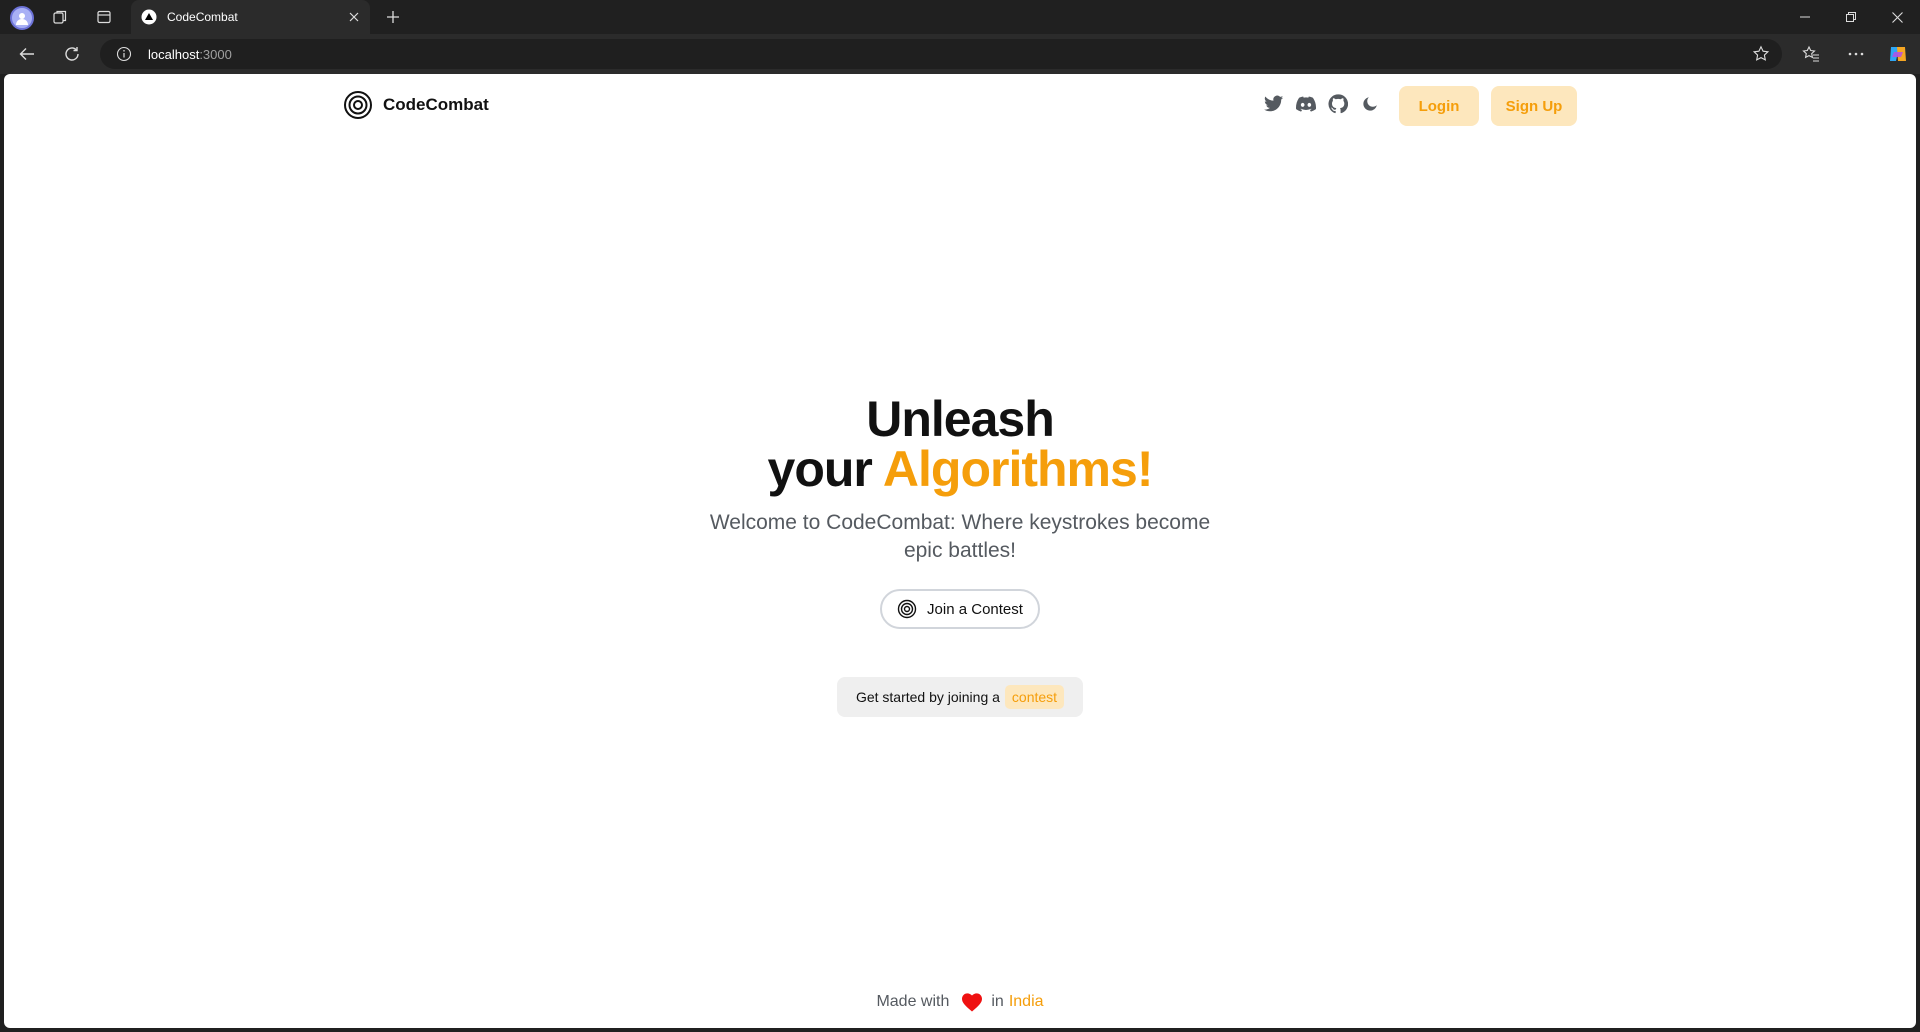 This screenshot has height=1032, width=1920. I want to click on restore-icon, so click(1851, 17).